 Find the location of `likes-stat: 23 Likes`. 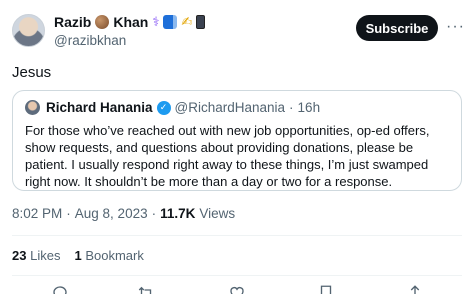

likes-stat: 23 Likes is located at coordinates (36, 255).